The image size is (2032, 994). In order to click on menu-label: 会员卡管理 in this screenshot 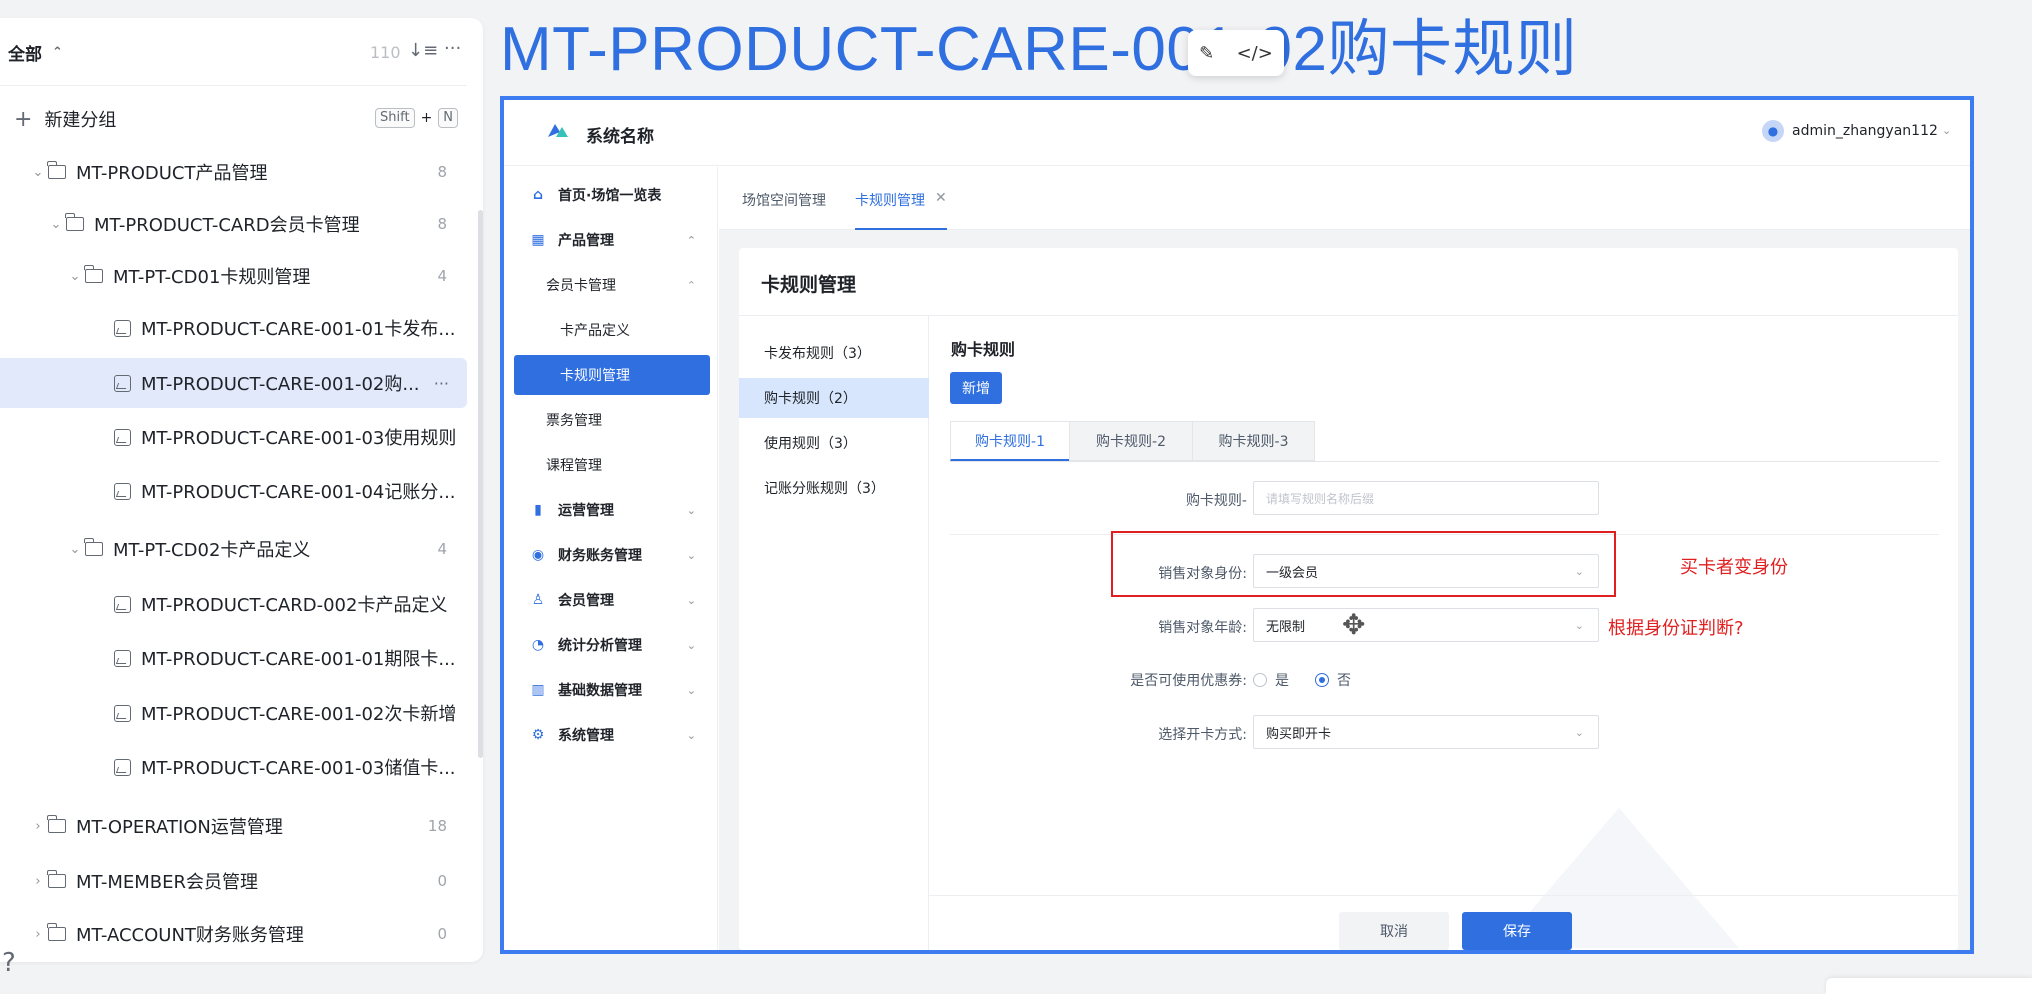, I will do `click(581, 286)`.